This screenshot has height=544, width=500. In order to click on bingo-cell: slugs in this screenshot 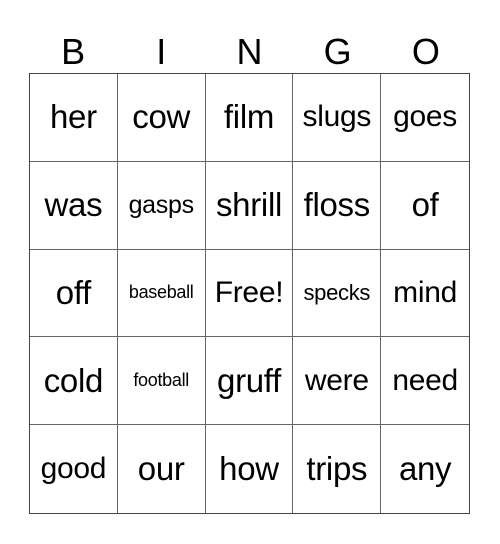, I will do `click(337, 118)`.